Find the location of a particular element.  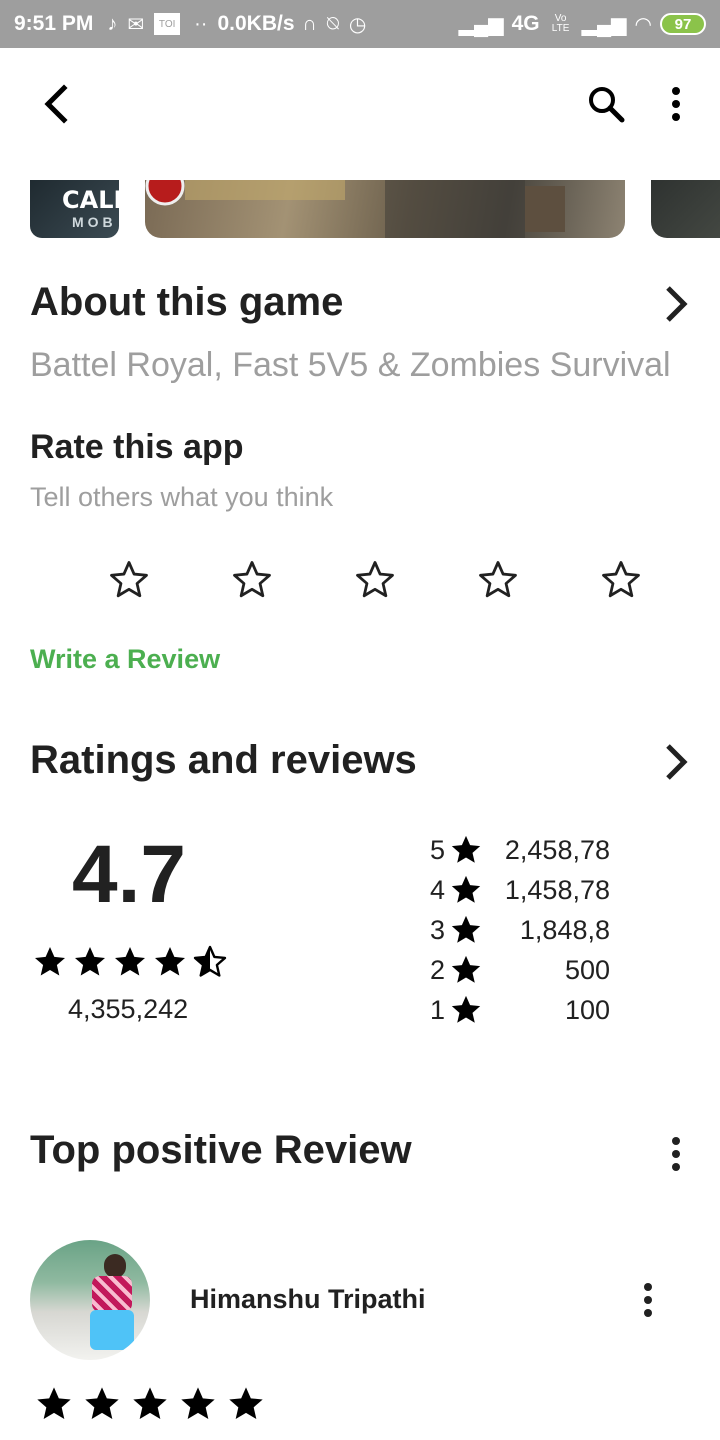

distribution-row-4: 4 1,458,78 is located at coordinates (530, 890).